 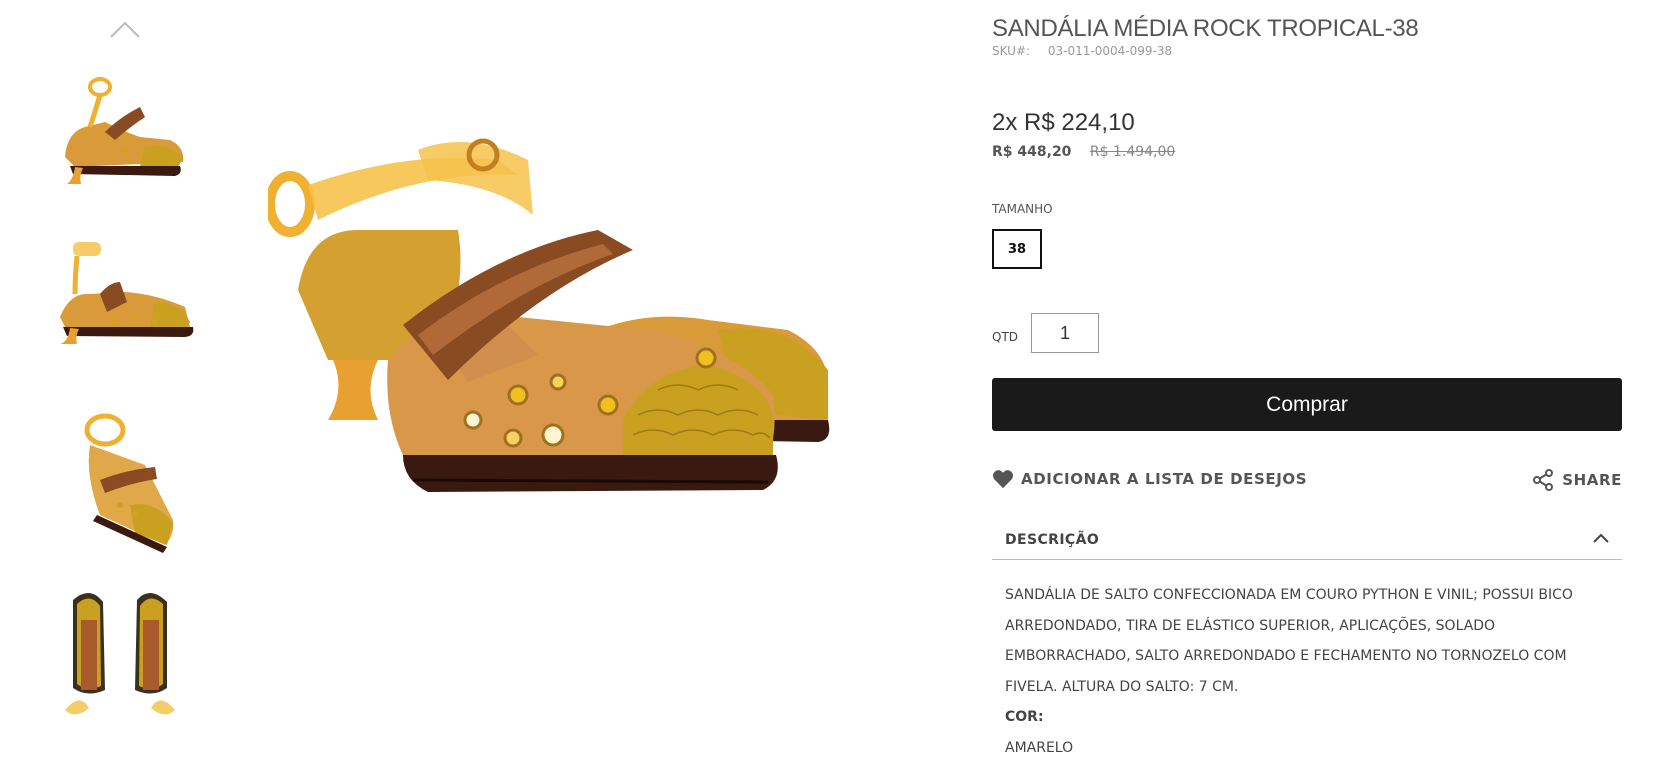 I want to click on current-price: R$ 448,20, so click(x=1032, y=152).